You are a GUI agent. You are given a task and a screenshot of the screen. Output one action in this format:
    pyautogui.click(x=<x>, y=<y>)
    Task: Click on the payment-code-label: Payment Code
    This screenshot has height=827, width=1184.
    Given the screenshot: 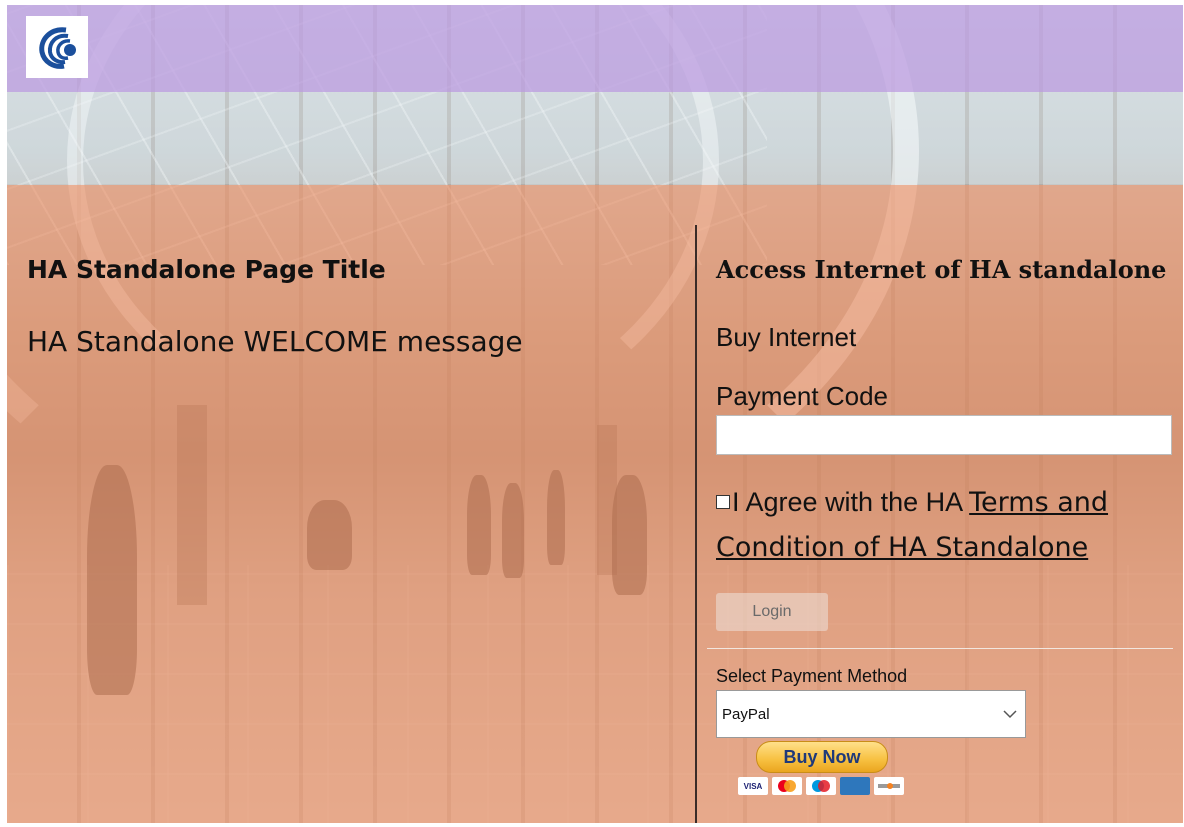 What is the action you would take?
    pyautogui.click(x=802, y=396)
    